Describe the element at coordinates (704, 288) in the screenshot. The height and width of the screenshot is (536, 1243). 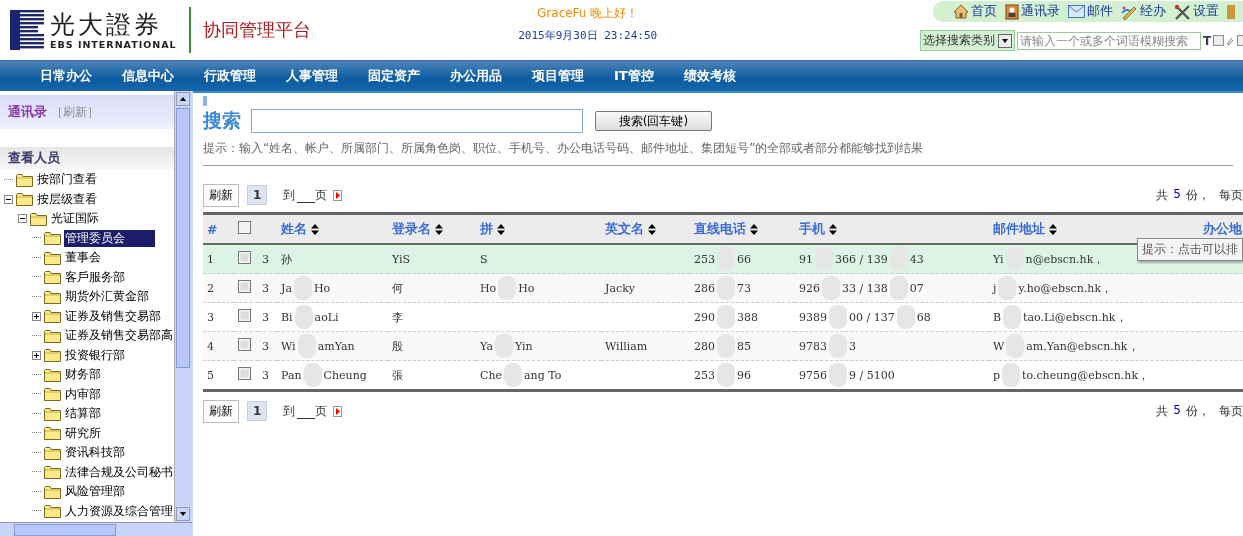
I see `table-cell: 286` at that location.